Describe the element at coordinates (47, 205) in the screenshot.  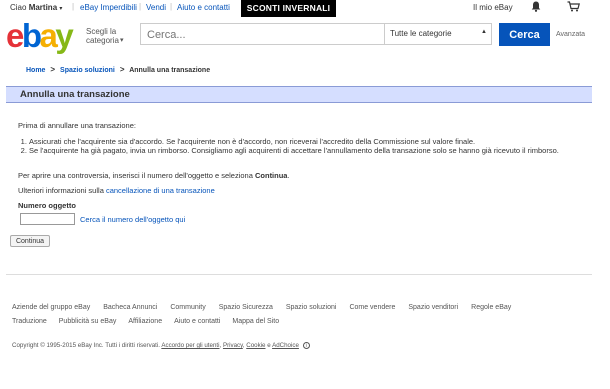
I see `item-number-label: Numero oggetto` at that location.